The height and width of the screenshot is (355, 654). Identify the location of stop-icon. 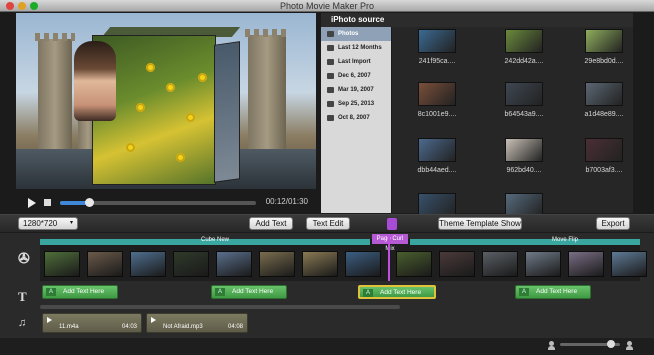
(47, 202).